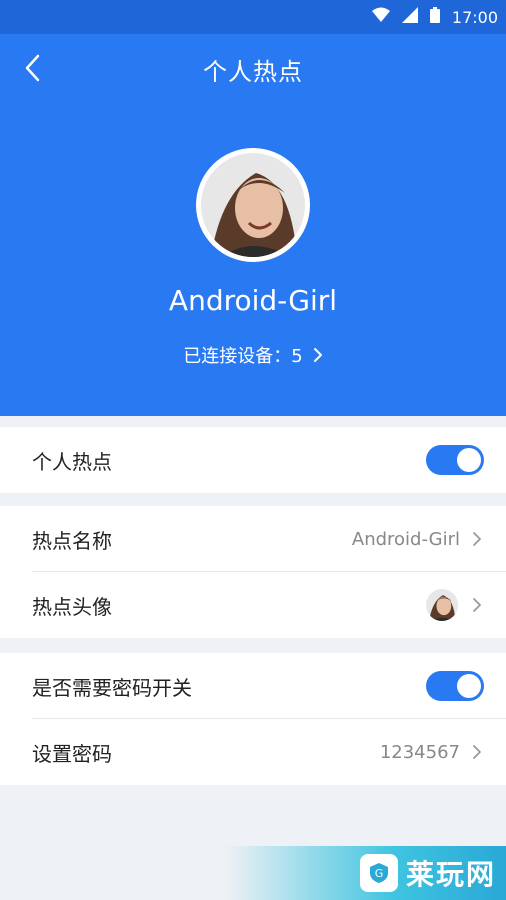 Image resolution: width=506 pixels, height=900 pixels. Describe the element at coordinates (72, 461) in the screenshot. I see `hotspot-toggle-label: 个人热点` at that location.